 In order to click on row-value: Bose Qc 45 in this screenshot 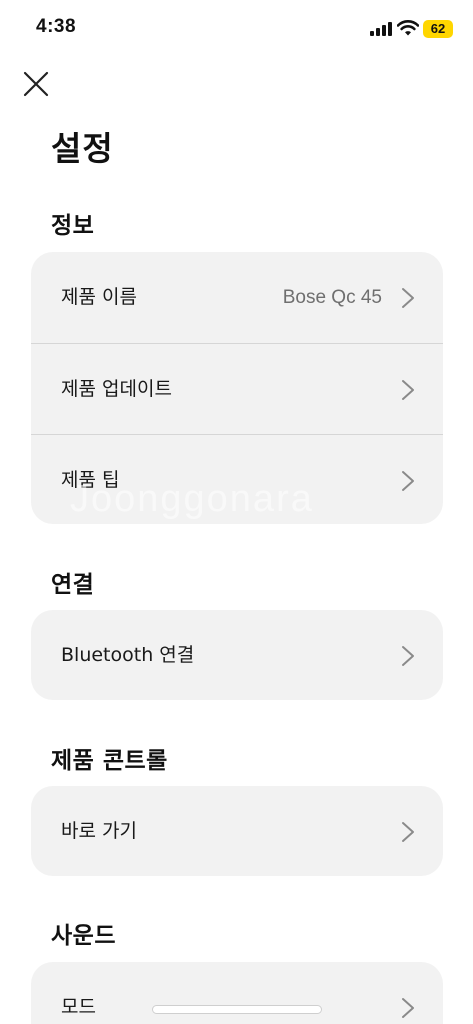, I will do `click(332, 297)`.